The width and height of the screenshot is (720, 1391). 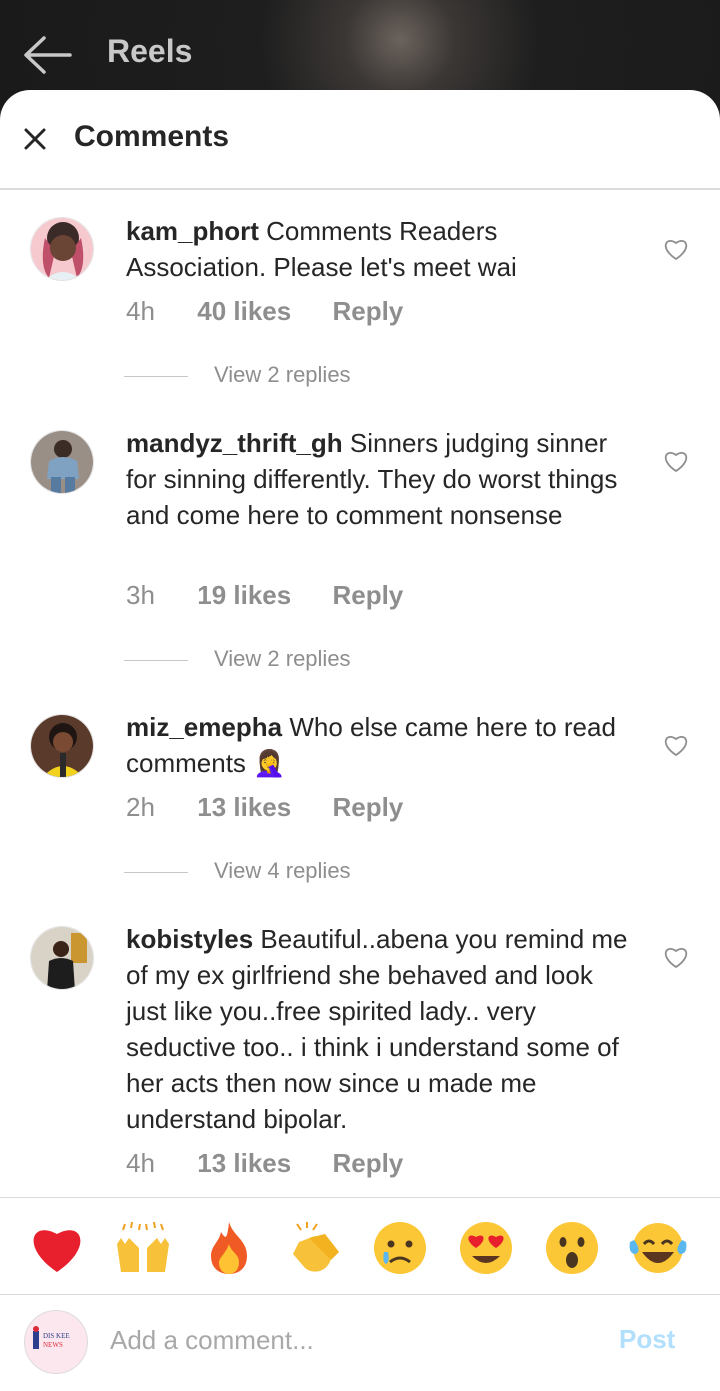 I want to click on clapping-hands-emoji-icon, so click(x=315, y=1248).